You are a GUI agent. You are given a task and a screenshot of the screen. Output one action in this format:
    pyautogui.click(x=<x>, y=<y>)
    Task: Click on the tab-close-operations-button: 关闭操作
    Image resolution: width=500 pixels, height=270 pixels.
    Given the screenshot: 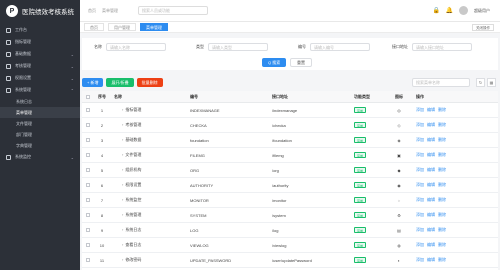 What is the action you would take?
    pyautogui.click(x=483, y=27)
    